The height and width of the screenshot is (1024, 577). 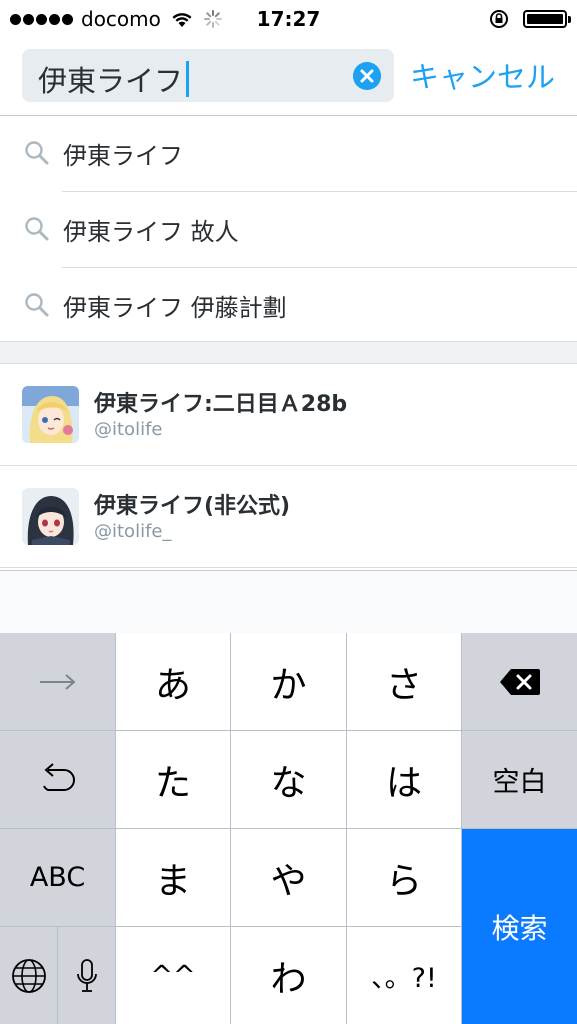 I want to click on user-display-name: 伊東ライフ:二日目Ａ28b, so click(x=221, y=404).